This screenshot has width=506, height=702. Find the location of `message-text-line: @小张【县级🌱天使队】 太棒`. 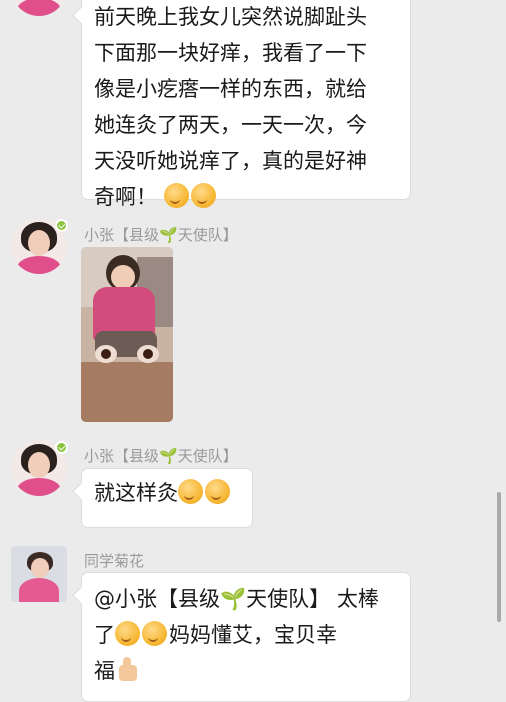

message-text-line: @小张【县级🌱天使队】 太棒 is located at coordinates (236, 599).